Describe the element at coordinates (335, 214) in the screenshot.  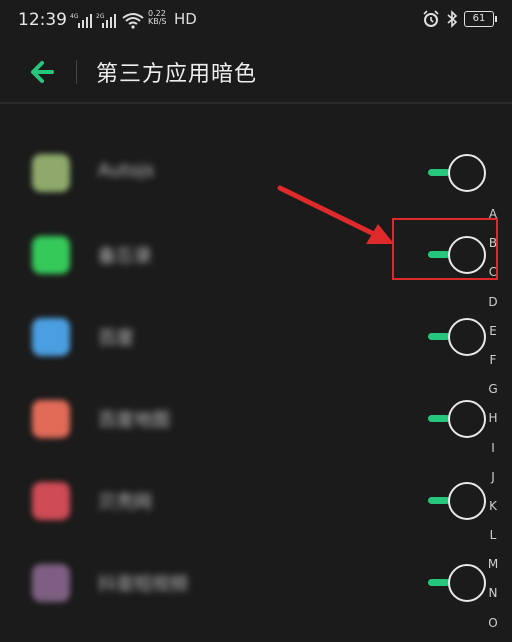
I see `annotation-arrow-icon` at that location.